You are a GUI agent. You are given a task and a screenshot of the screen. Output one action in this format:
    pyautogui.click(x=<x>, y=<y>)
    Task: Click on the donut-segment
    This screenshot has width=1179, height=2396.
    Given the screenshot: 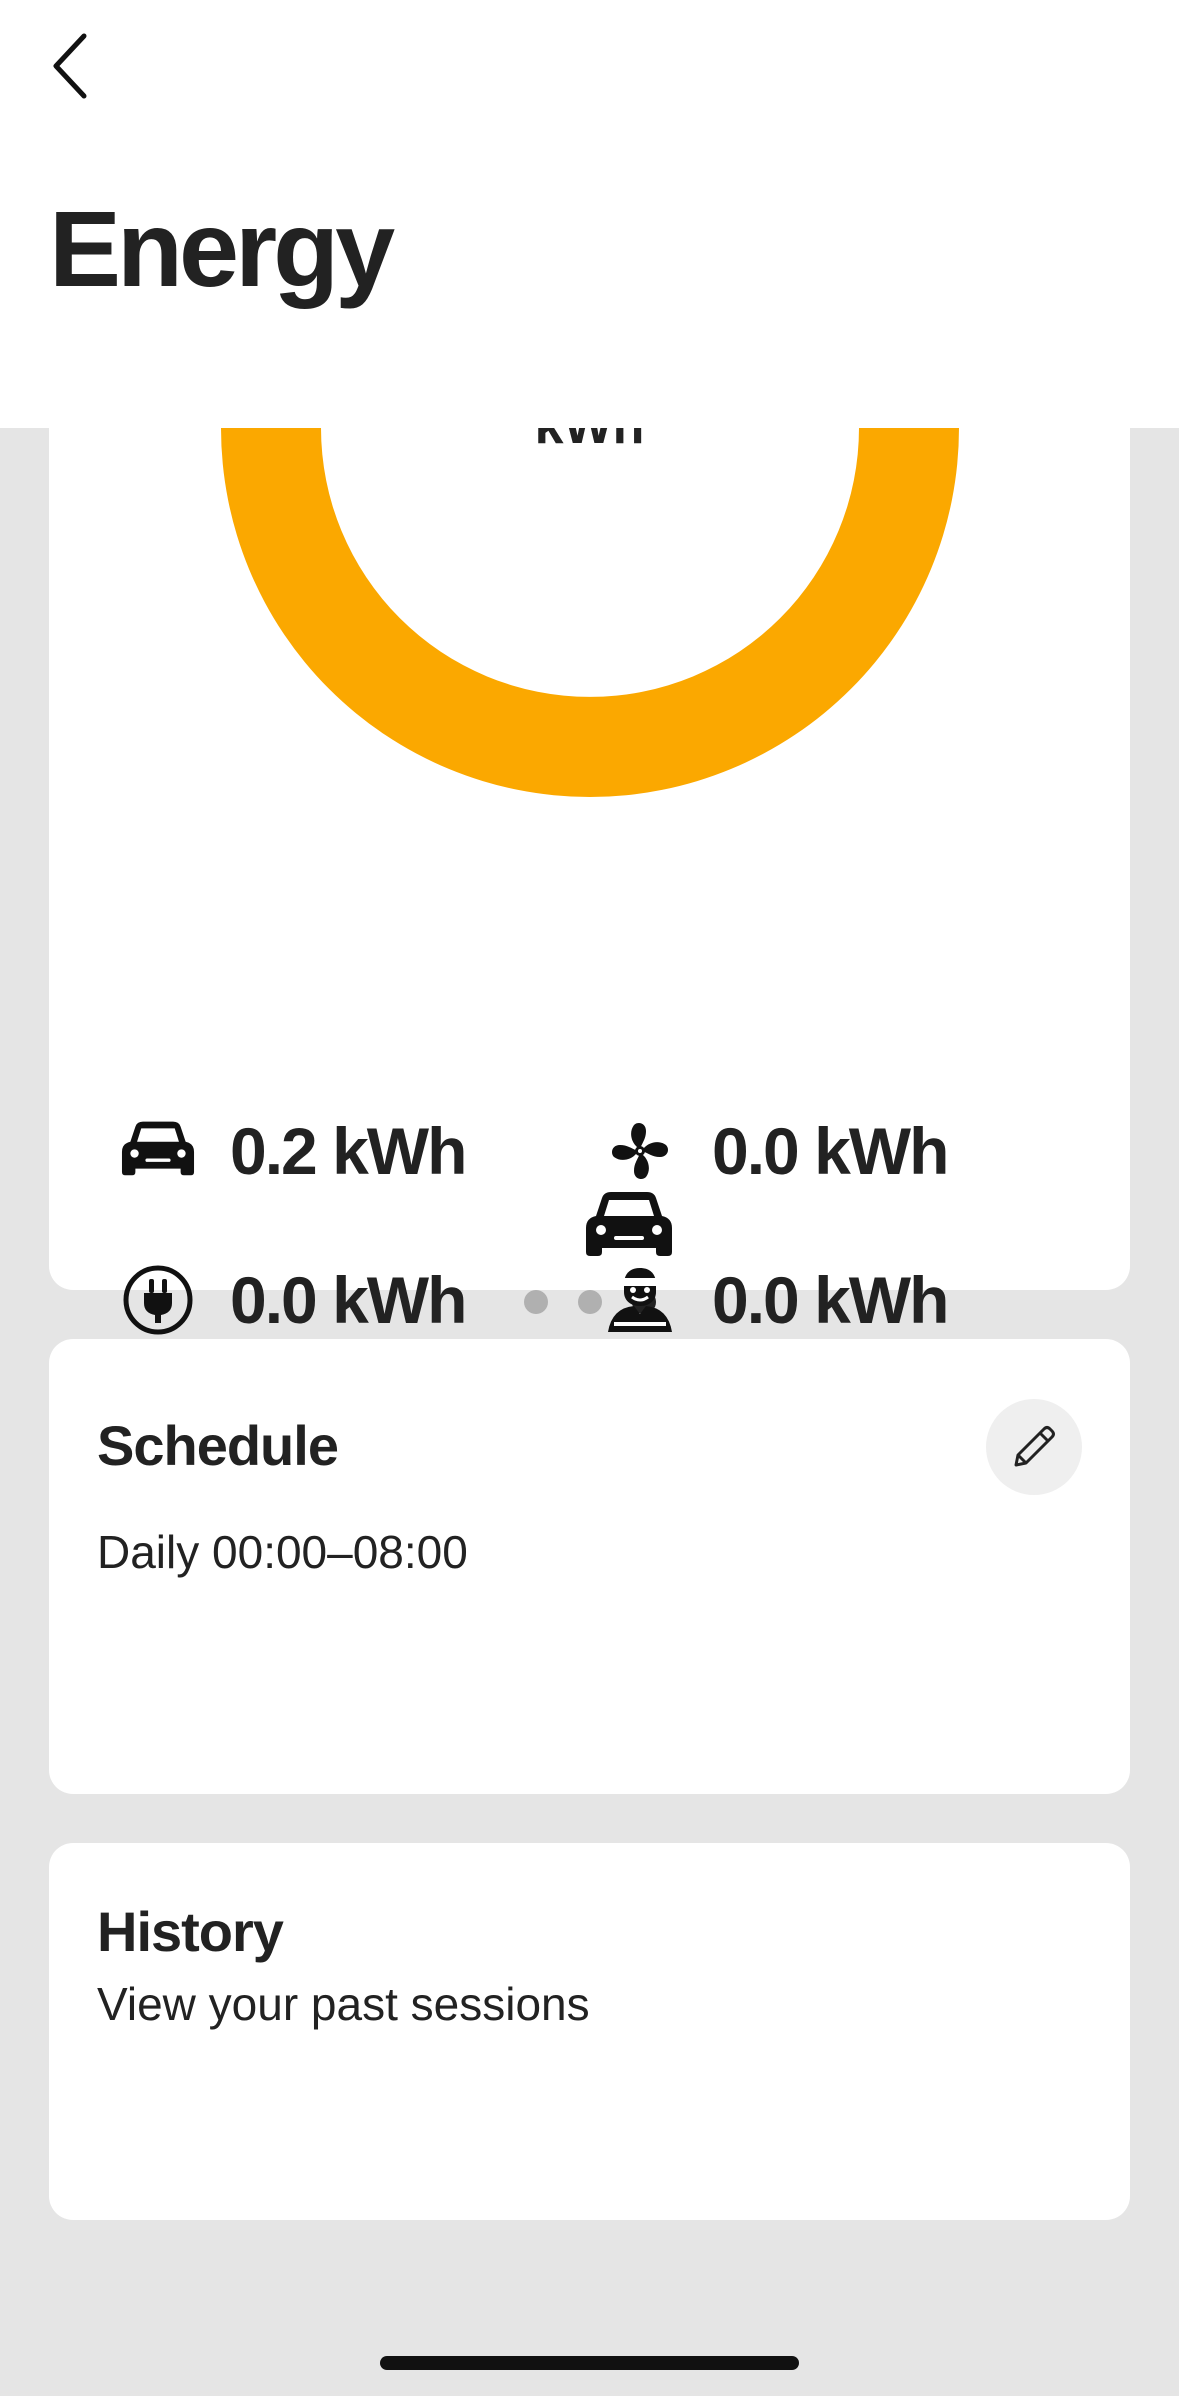 What is the action you would take?
    pyautogui.click(x=590, y=612)
    